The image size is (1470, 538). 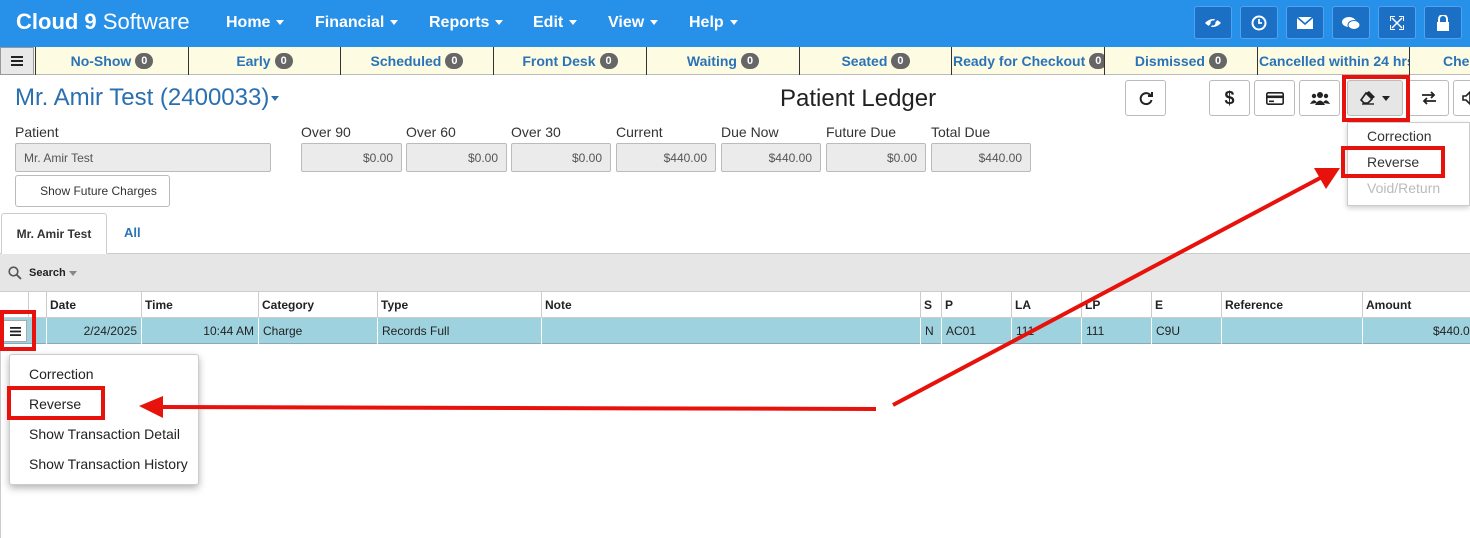 I want to click on patient-selector: Mr. Amir Test (2400033), so click(x=147, y=98).